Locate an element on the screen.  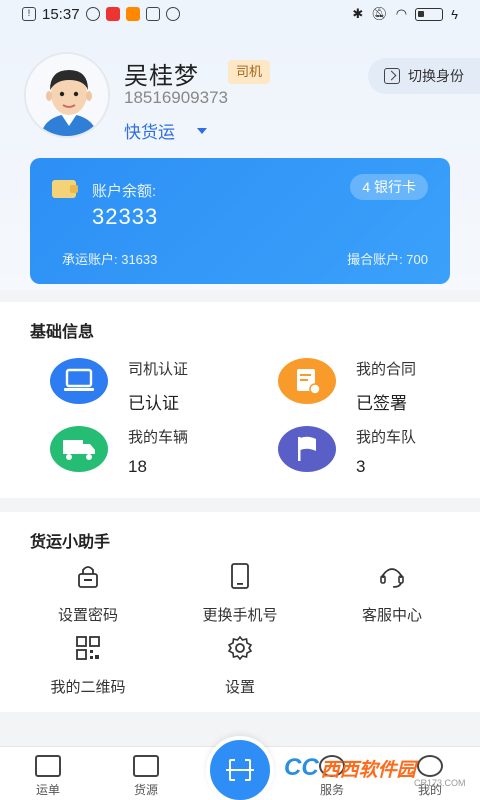
helper-title: 货运小助手 is located at coordinates (70, 542).